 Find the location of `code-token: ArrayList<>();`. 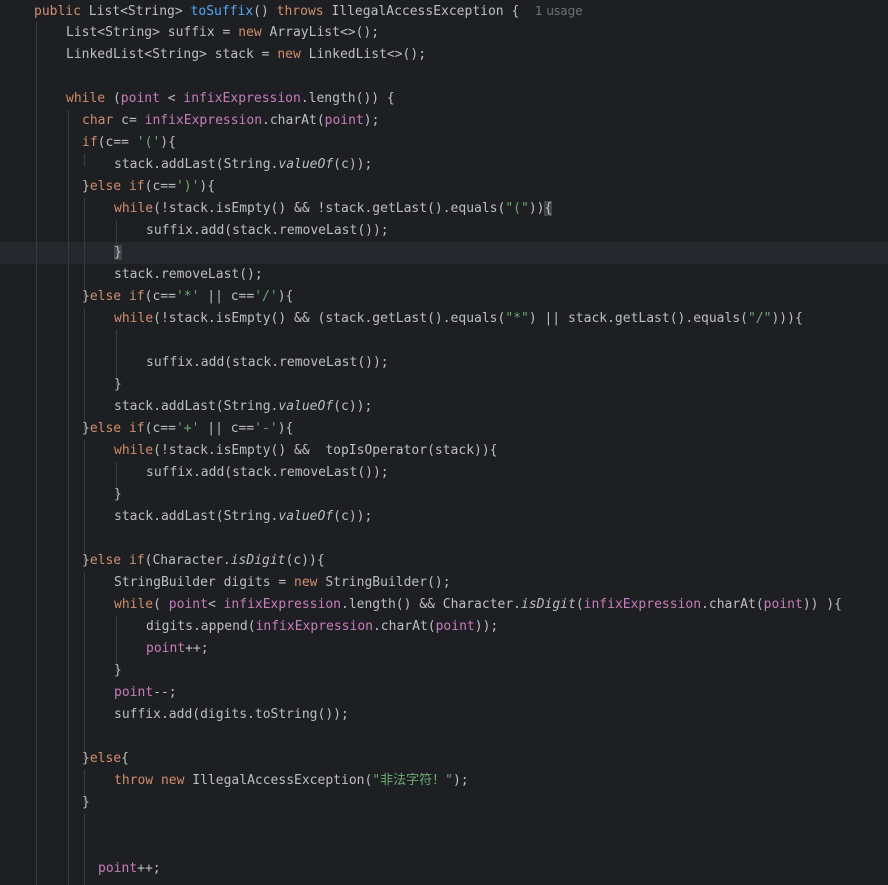

code-token: ArrayList<>(); is located at coordinates (320, 32).